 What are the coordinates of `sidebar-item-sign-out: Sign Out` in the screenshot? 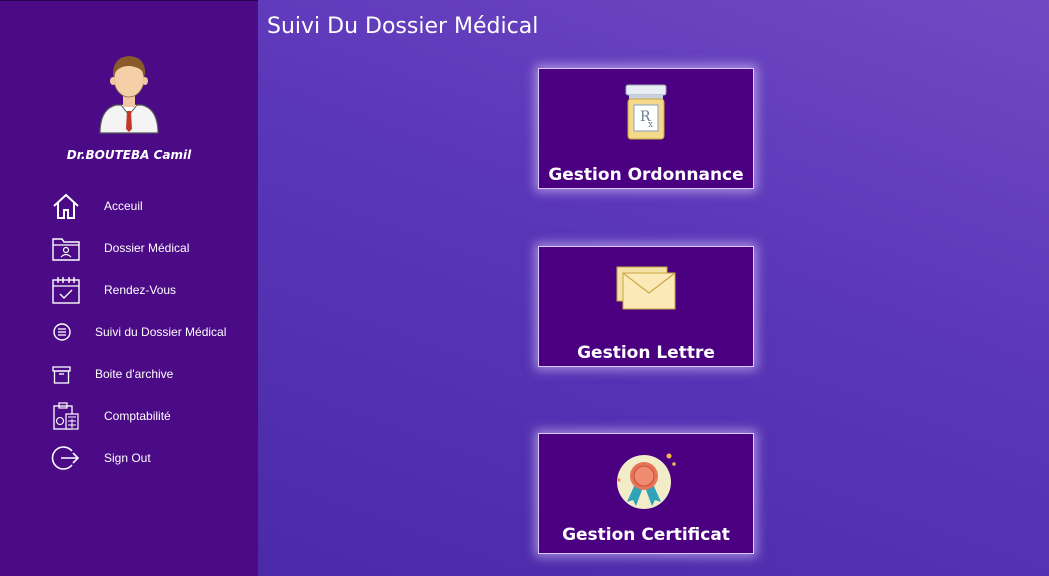 It's located at (129, 458).